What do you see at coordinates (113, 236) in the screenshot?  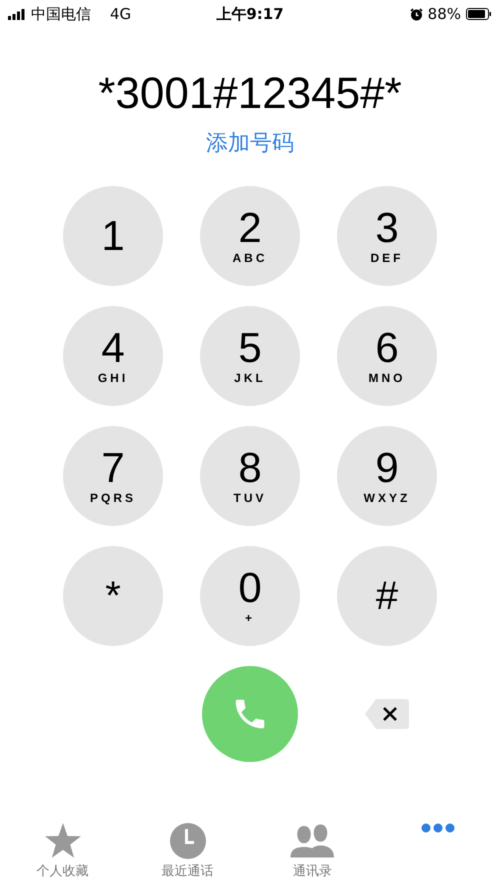 I see `dial-key: 1` at bounding box center [113, 236].